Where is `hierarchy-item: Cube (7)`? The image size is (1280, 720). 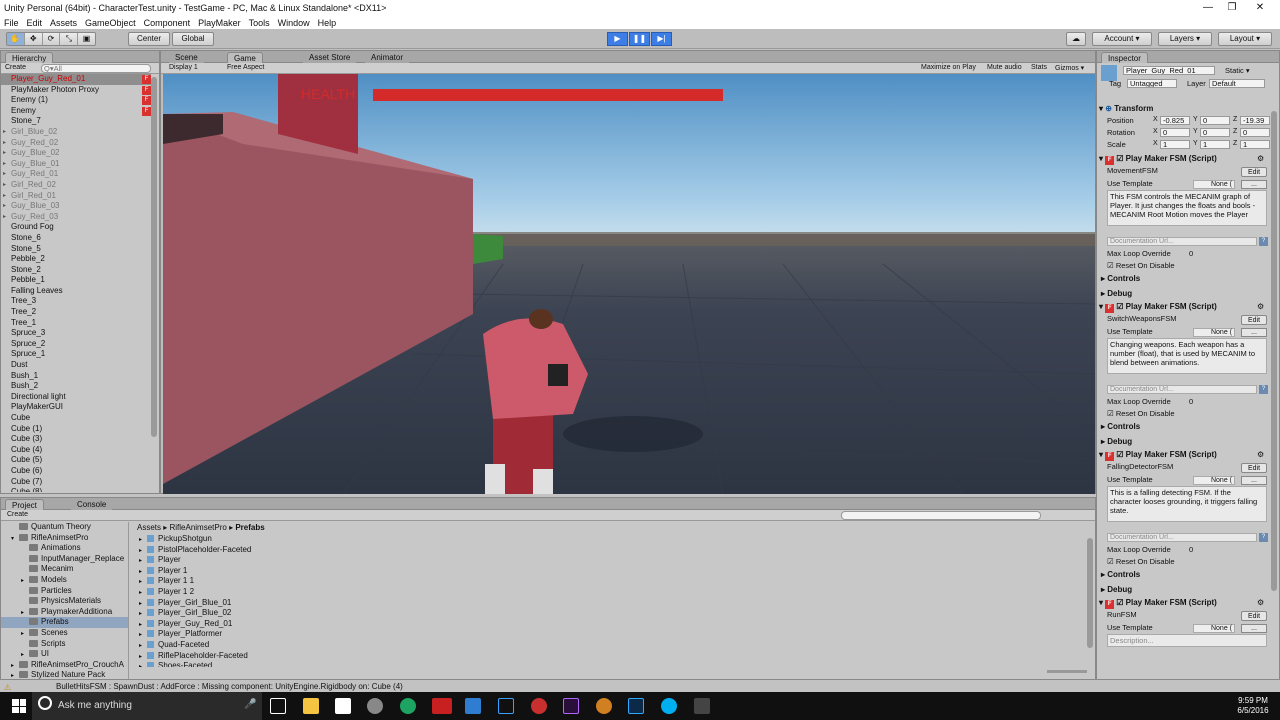
hierarchy-item: Cube (7) is located at coordinates (76, 482).